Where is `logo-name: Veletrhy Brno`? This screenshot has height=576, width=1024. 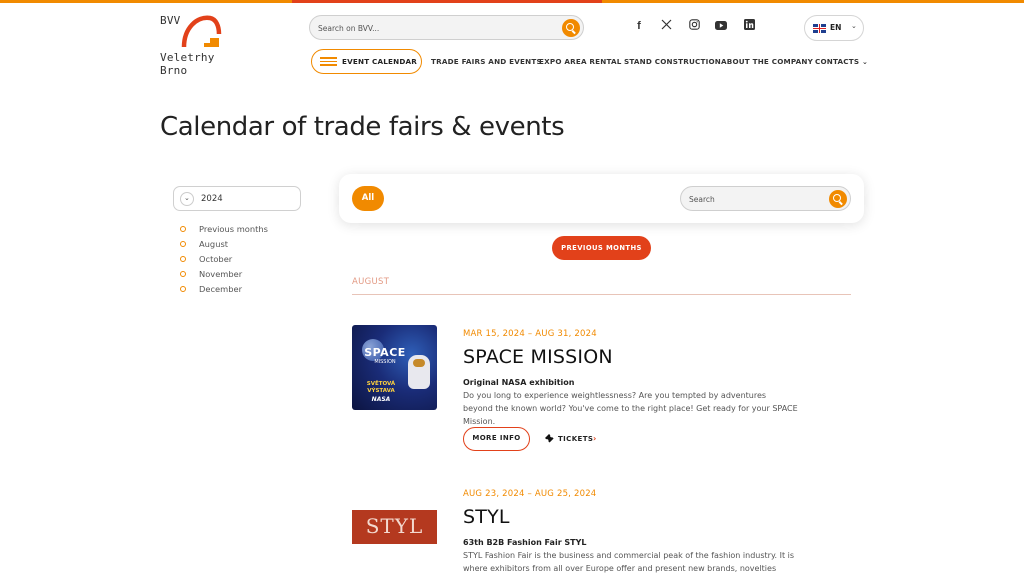 logo-name: Veletrhy Brno is located at coordinates (187, 64).